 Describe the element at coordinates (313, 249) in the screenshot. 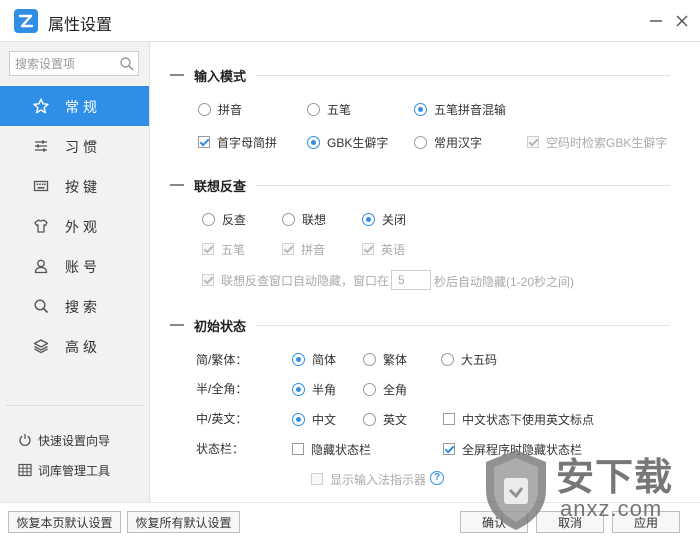

I see `option-label: 拼音` at that location.